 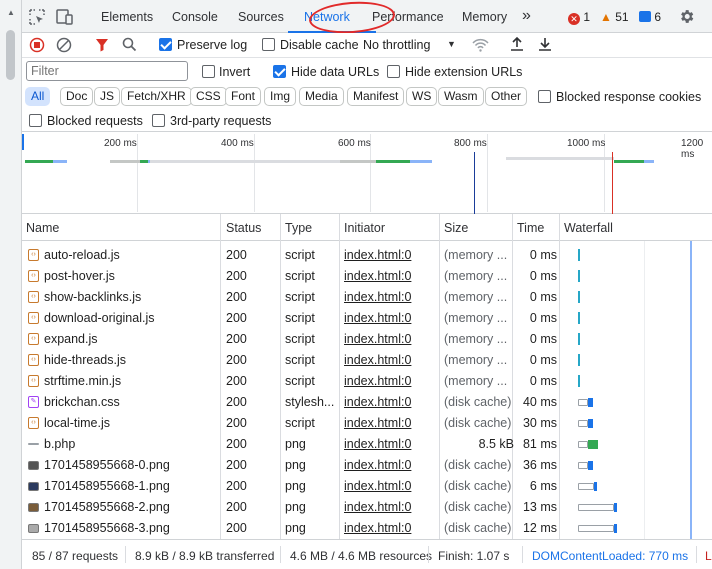 What do you see at coordinates (539, 528) in the screenshot?
I see `cell-time: 12 ms` at bounding box center [539, 528].